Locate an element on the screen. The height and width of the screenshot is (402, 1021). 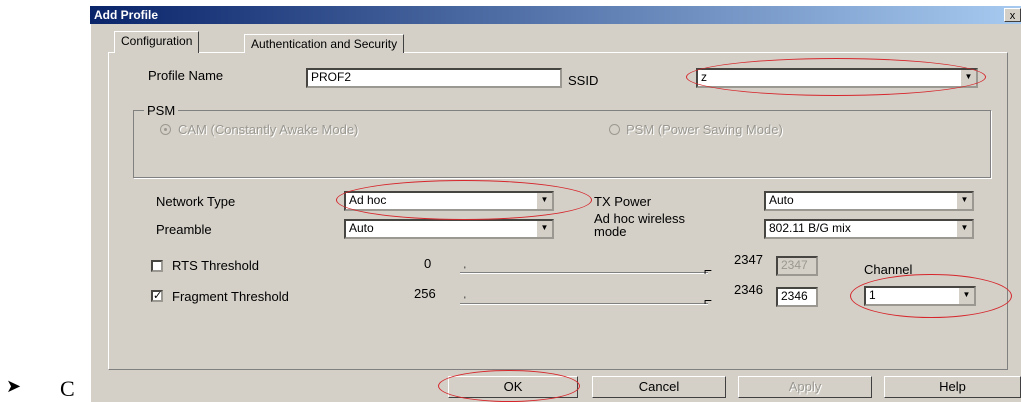
psm-radio-label: PSM (Power Saving Mode) is located at coordinates (704, 129).